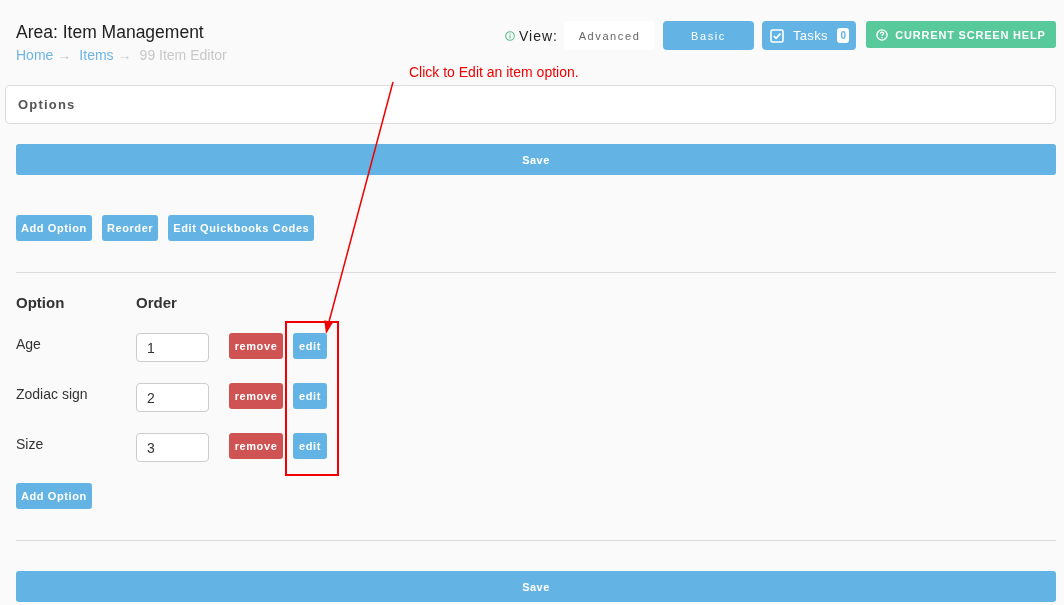 The image size is (1064, 605). What do you see at coordinates (41, 303) in the screenshot?
I see `column-header: Option` at bounding box center [41, 303].